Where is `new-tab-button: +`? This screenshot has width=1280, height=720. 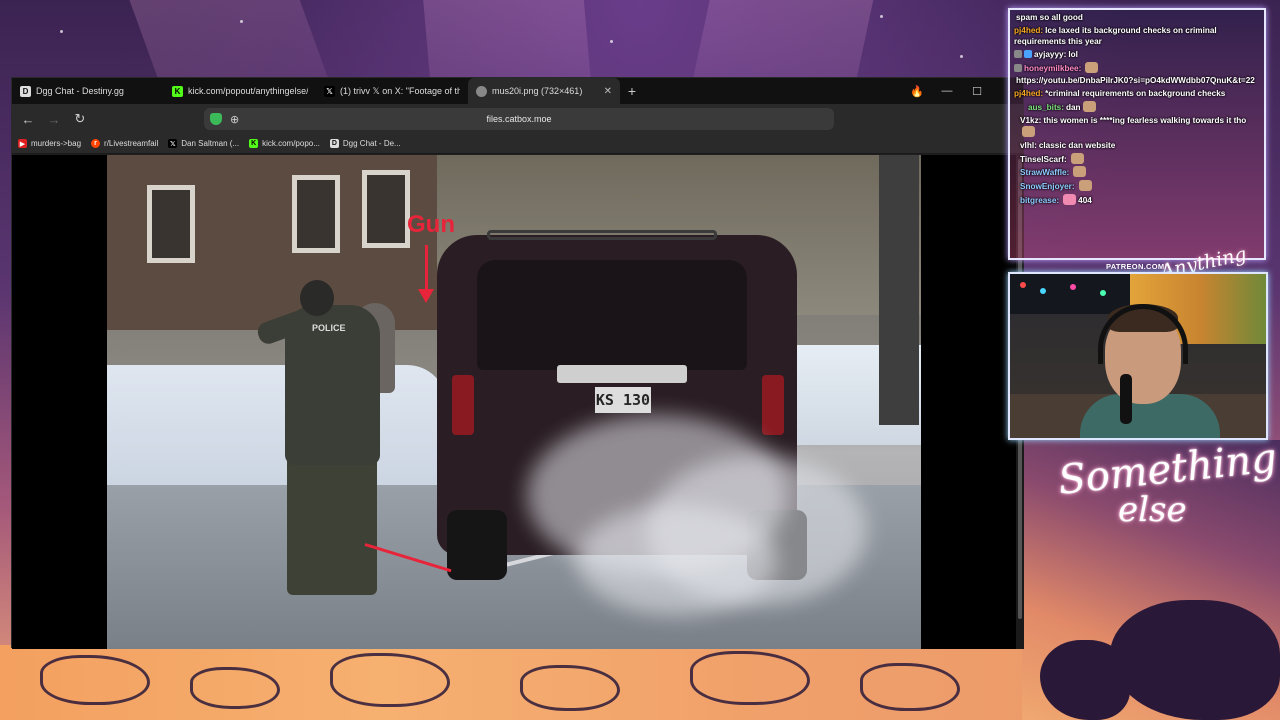
new-tab-button: + is located at coordinates (632, 91).